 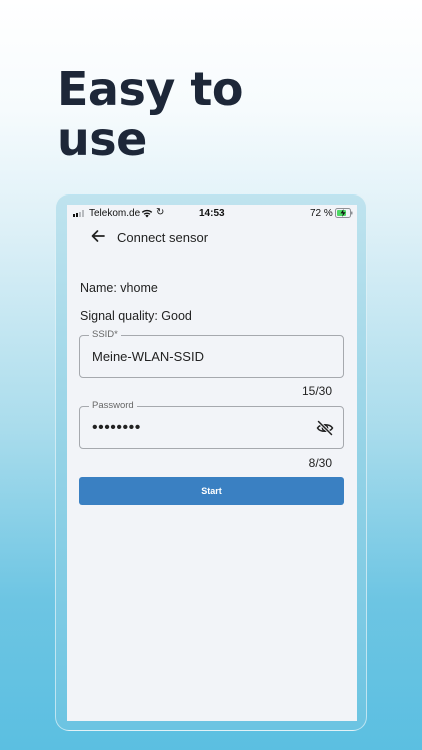 I want to click on status-bar: Telekom.de ↻ 14:53 72 %, so click(x=212, y=214).